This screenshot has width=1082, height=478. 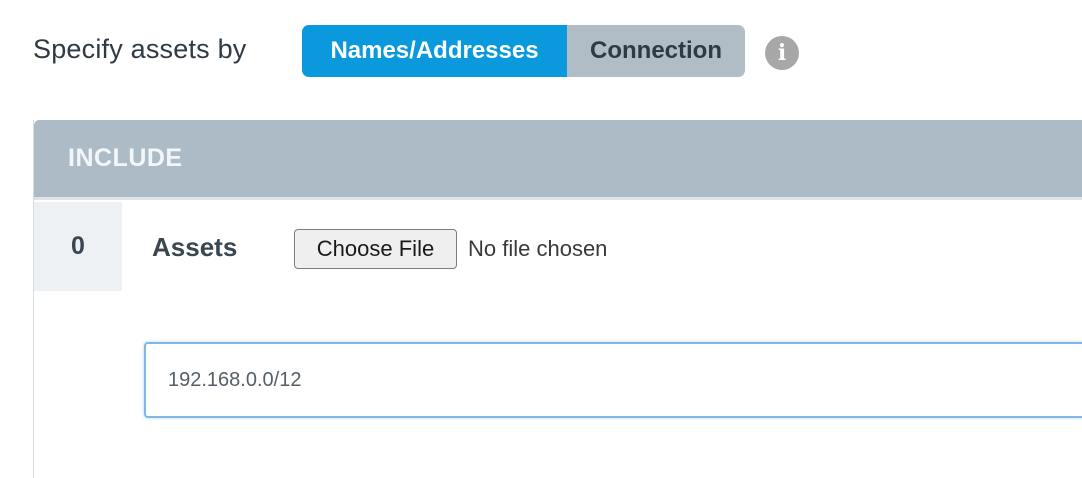 What do you see at coordinates (782, 53) in the screenshot?
I see `info-icon: i` at bounding box center [782, 53].